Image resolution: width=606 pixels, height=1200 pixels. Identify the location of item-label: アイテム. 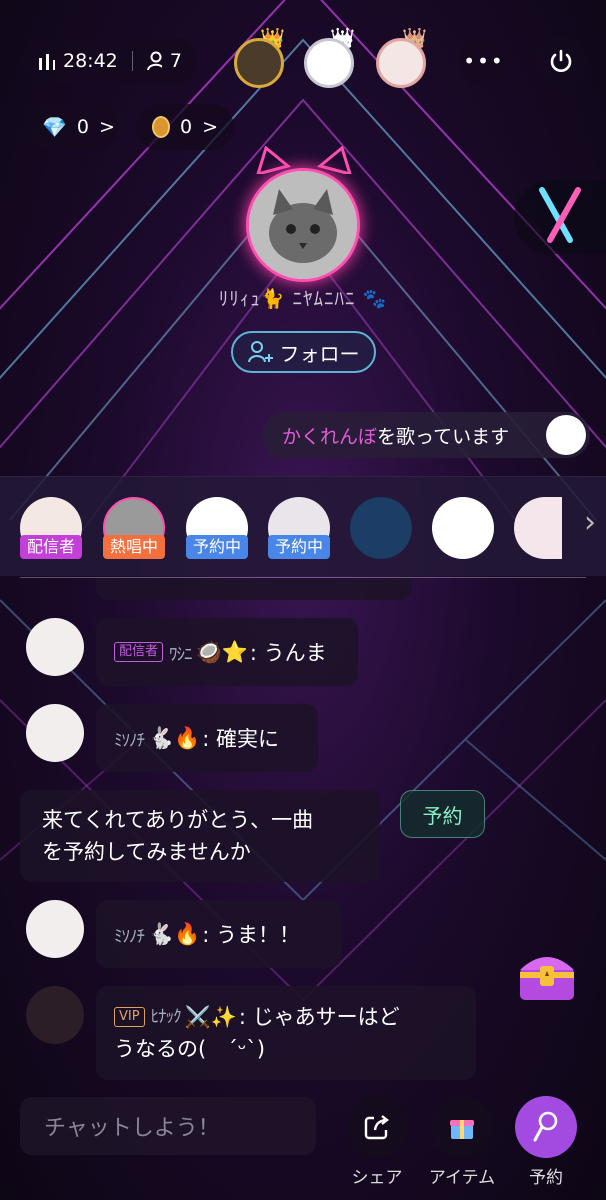
(462, 1178).